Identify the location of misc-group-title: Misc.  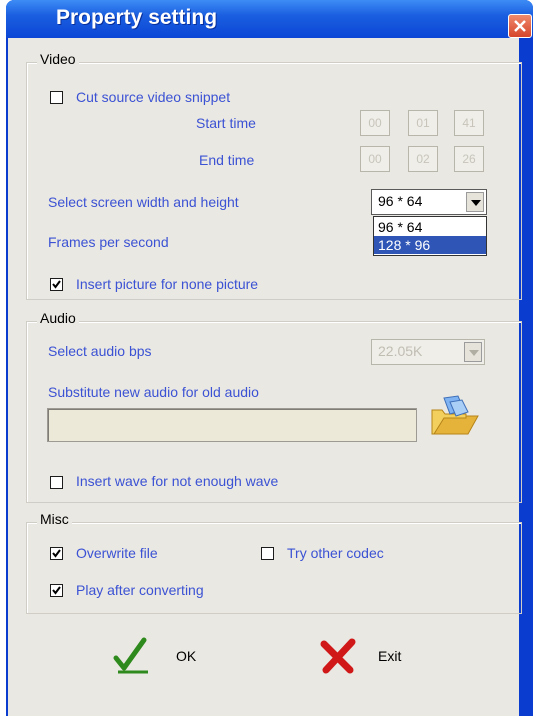
(54, 519).